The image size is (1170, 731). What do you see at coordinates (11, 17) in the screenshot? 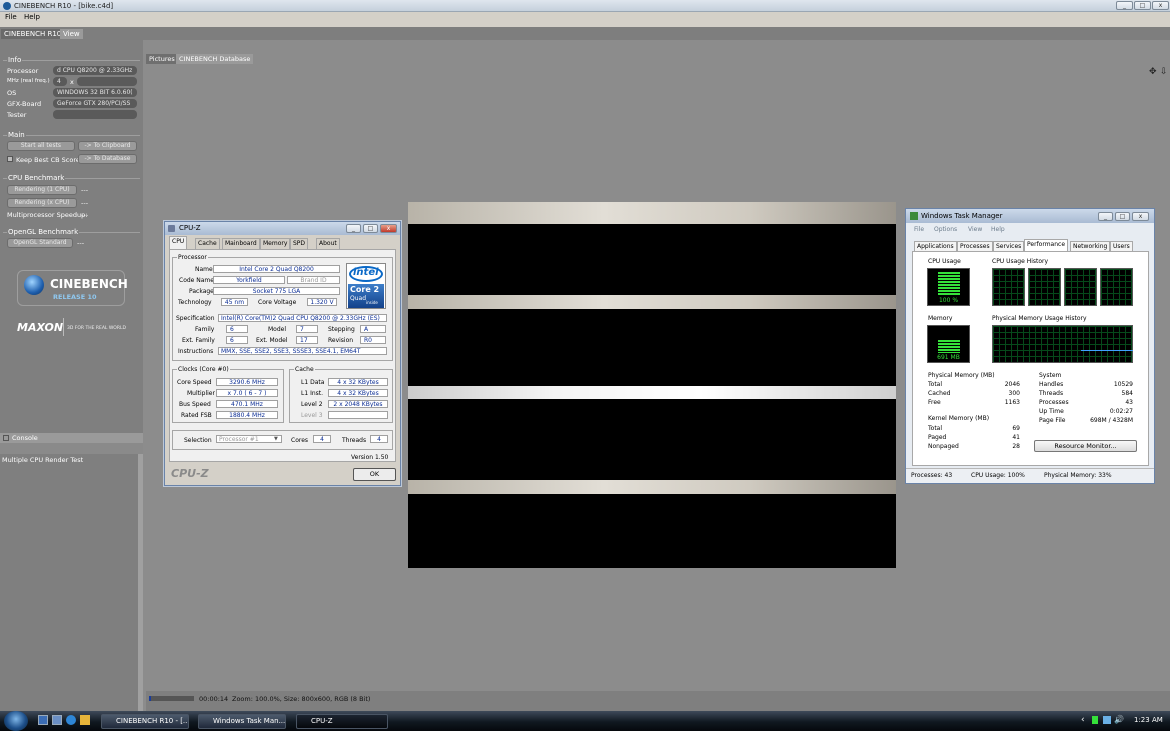
I see `menu-file: File` at bounding box center [11, 17].